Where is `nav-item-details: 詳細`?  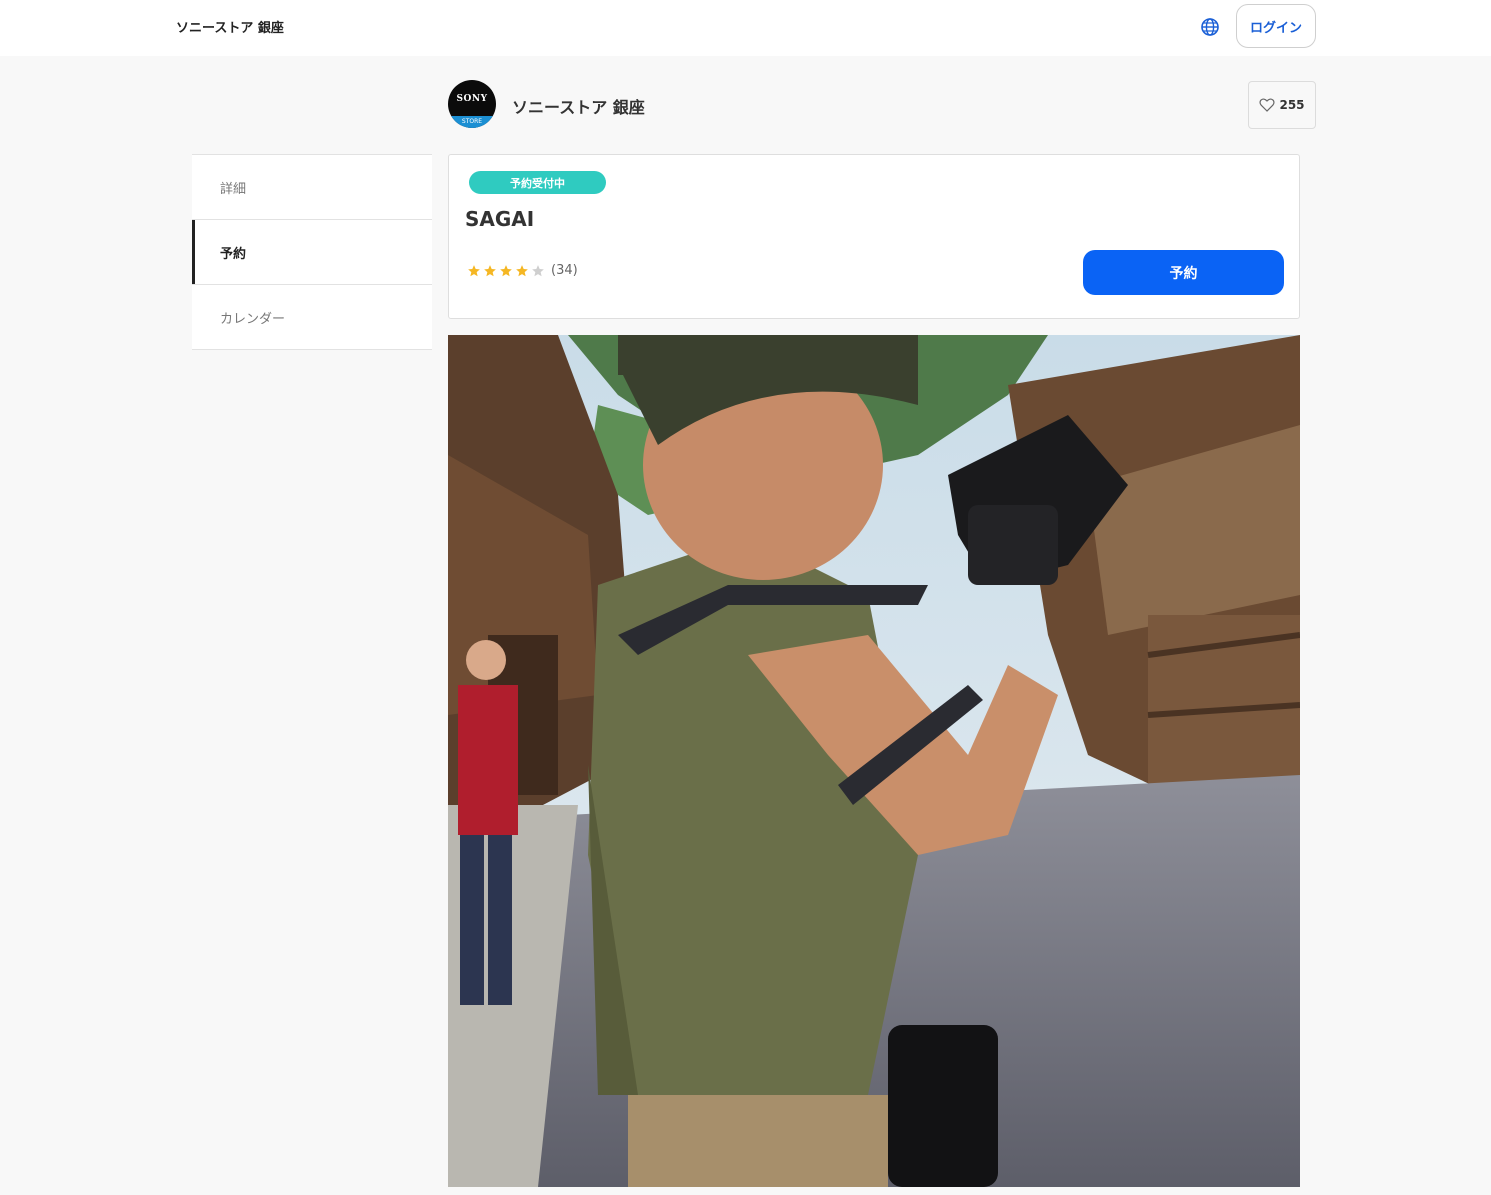 nav-item-details: 詳細 is located at coordinates (312, 187).